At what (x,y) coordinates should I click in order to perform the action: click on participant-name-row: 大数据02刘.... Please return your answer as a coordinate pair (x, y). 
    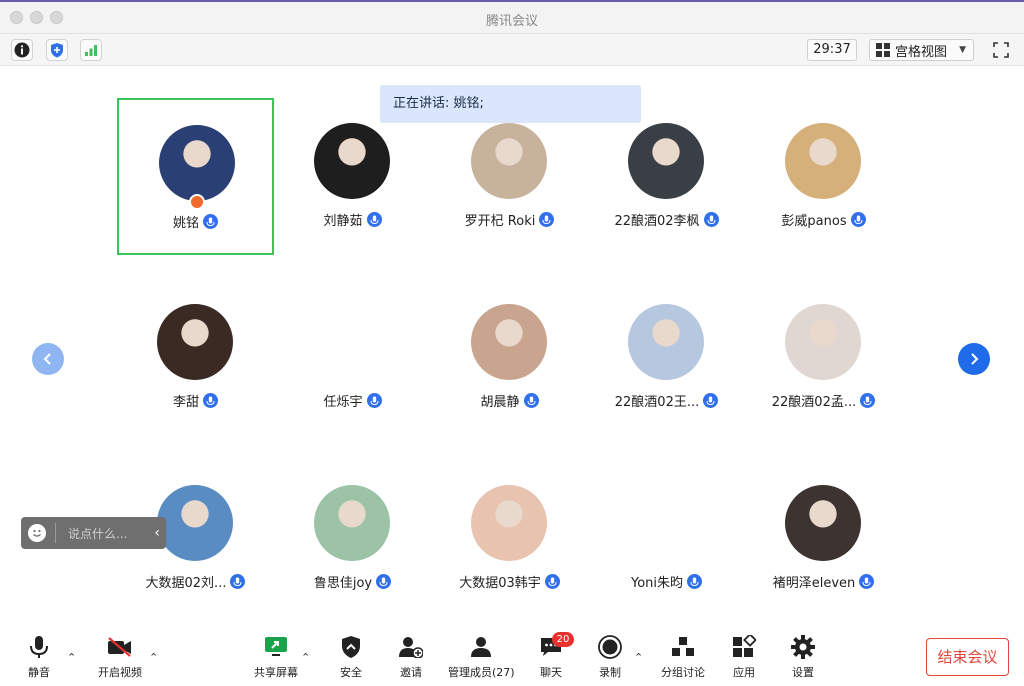
    Looking at the image, I should click on (195, 581).